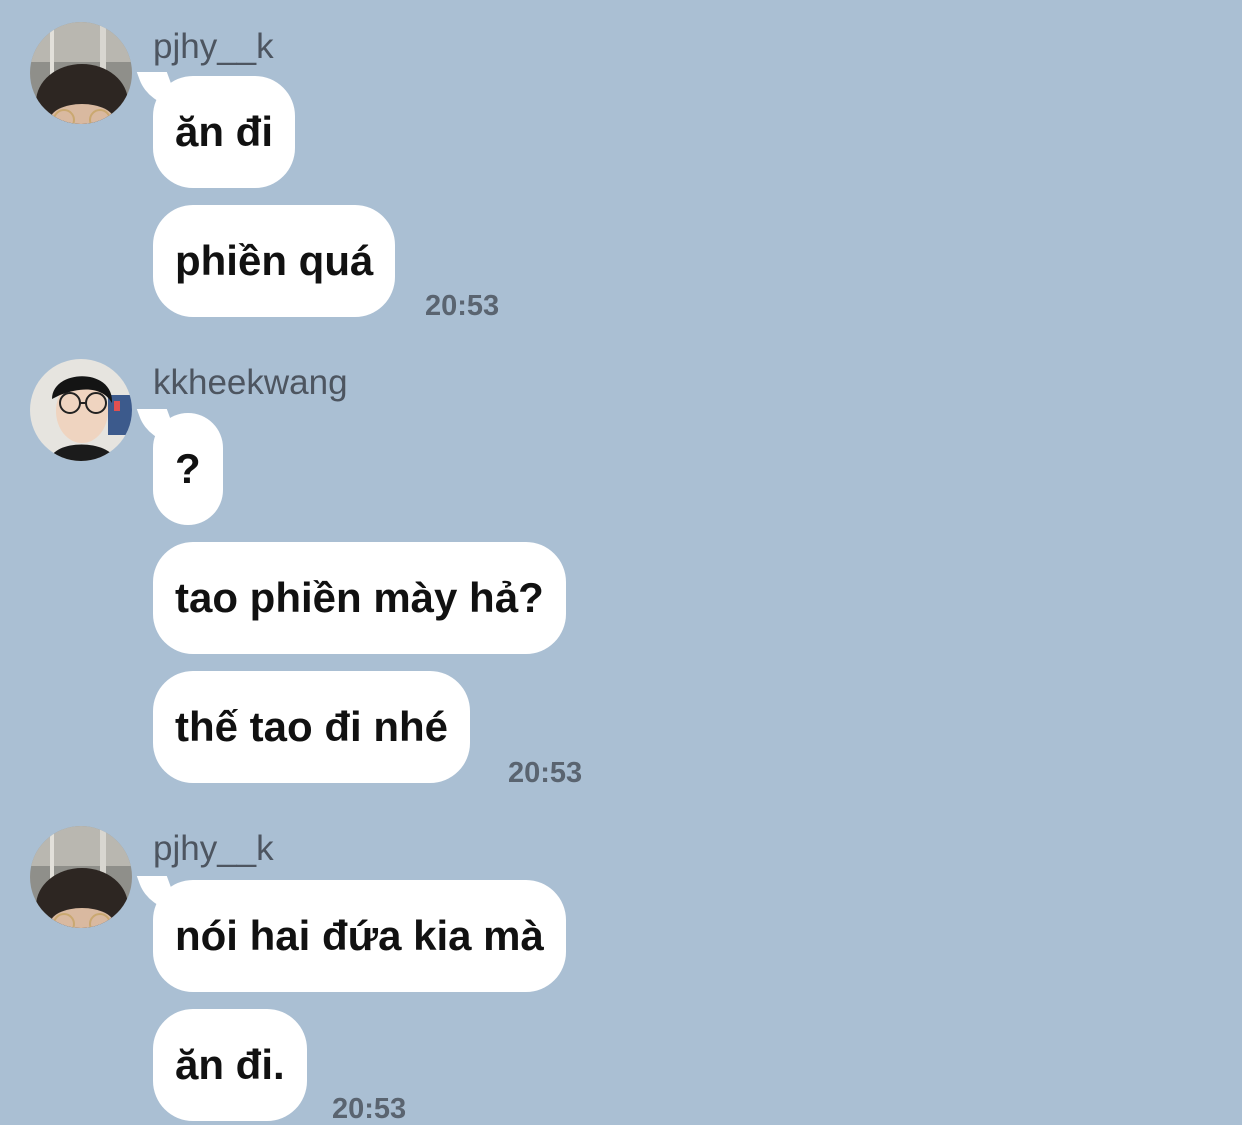 The image size is (1242, 1125). I want to click on message-bubble: ăn đi., so click(230, 1065).